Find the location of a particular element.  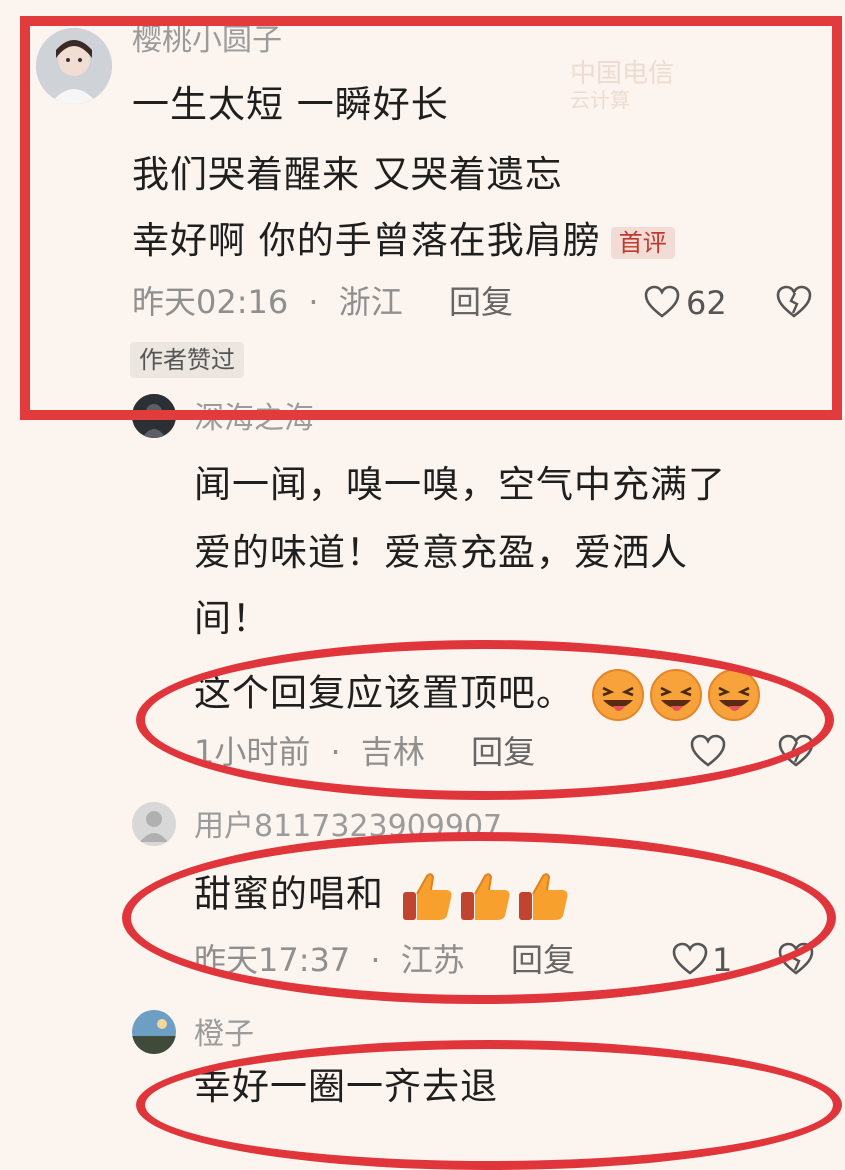

username: 橙子 is located at coordinates (224, 1035).